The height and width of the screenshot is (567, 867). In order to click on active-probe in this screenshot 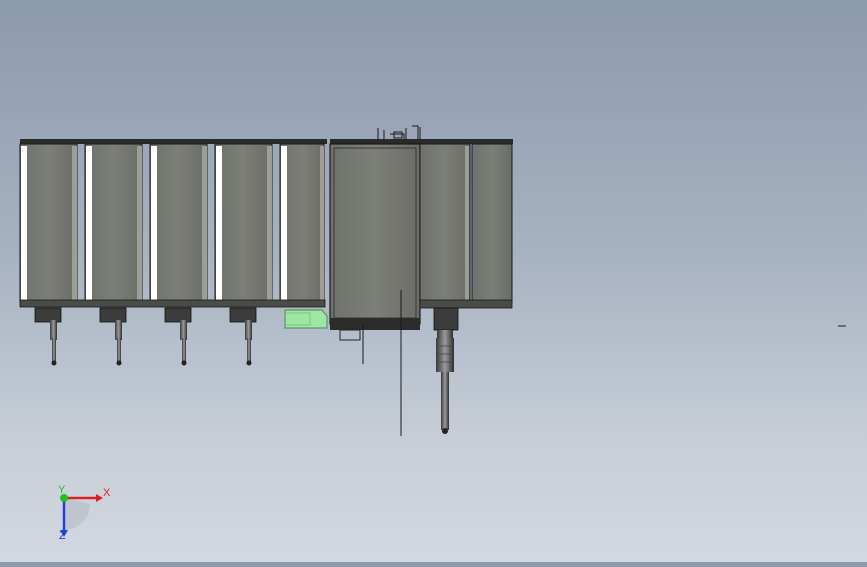, I will do `click(446, 370)`.